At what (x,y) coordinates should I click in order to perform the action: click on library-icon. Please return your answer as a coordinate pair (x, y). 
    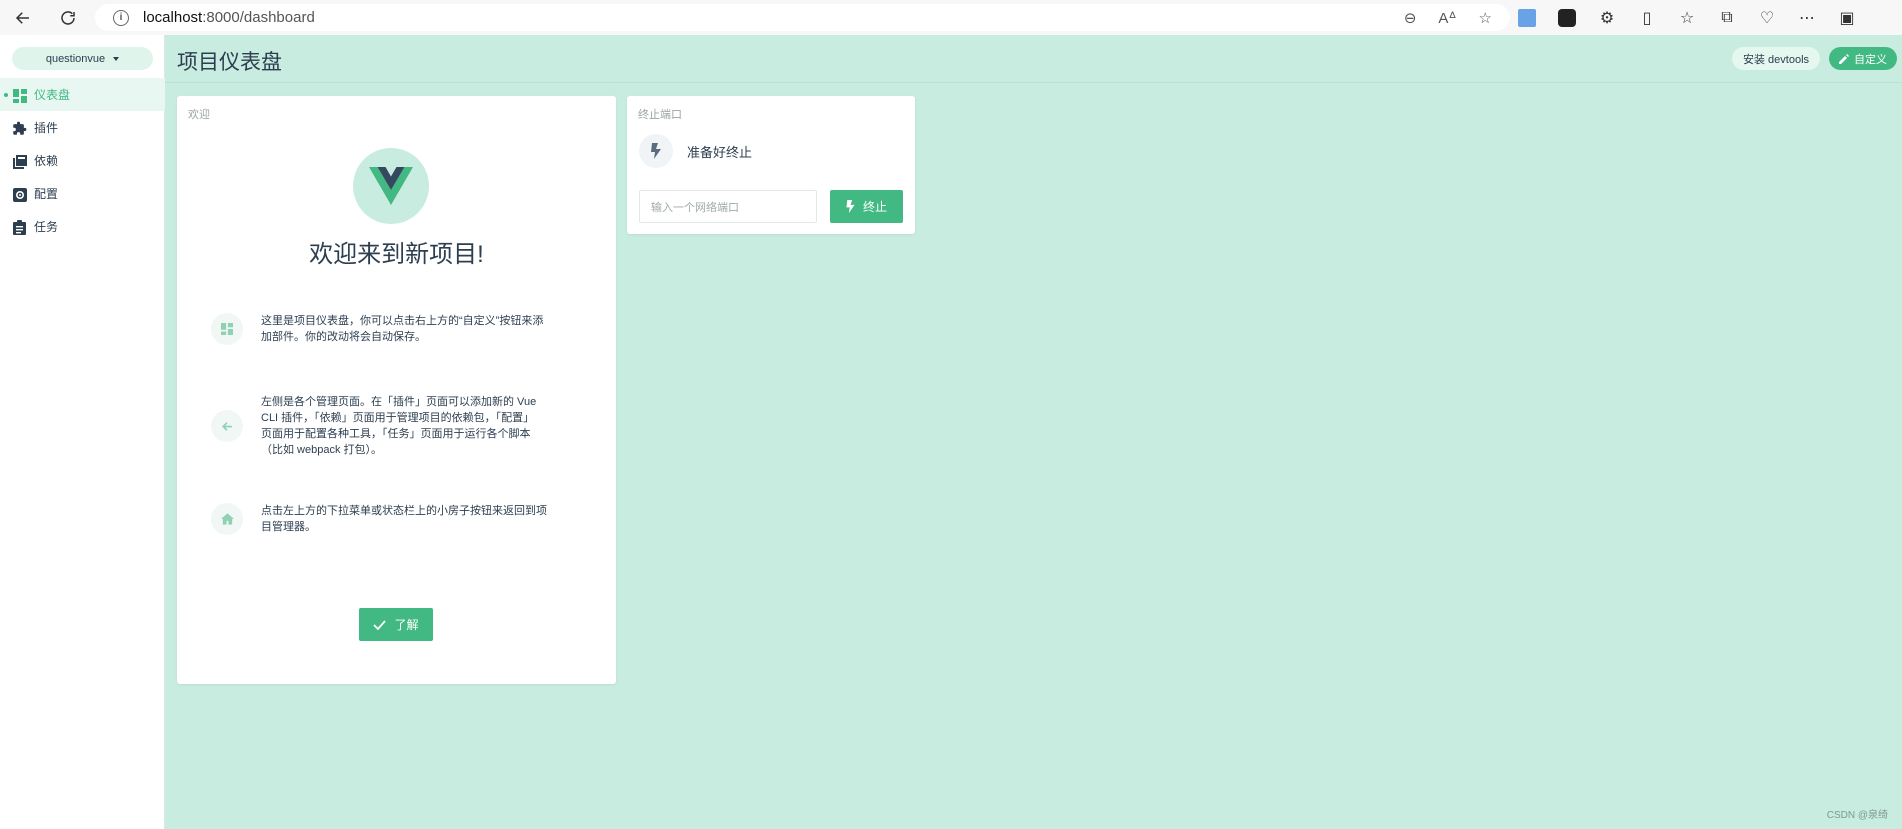
    Looking at the image, I should click on (19, 161).